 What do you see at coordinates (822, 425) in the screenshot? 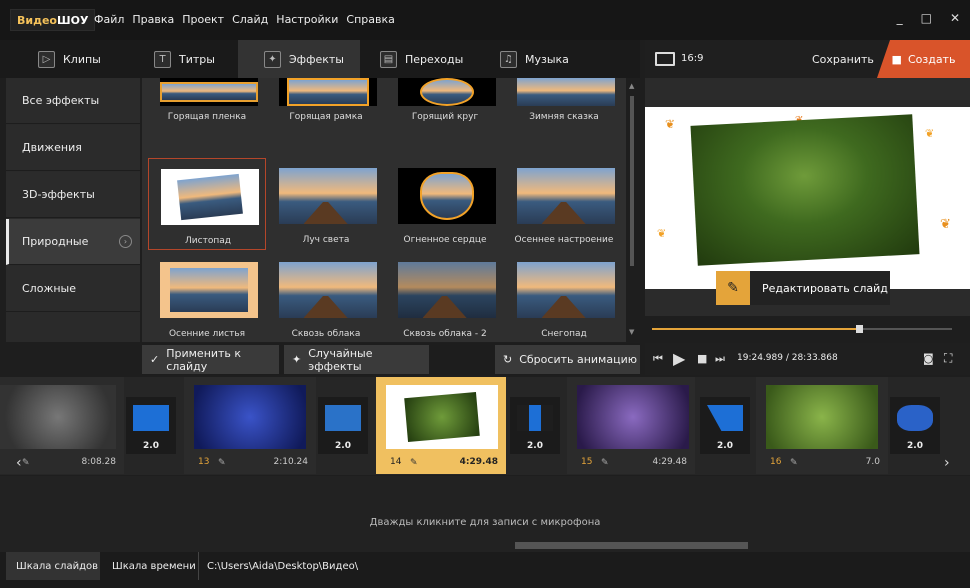
I see `timeline-slide: 16 ✎ 7.0` at bounding box center [822, 425].